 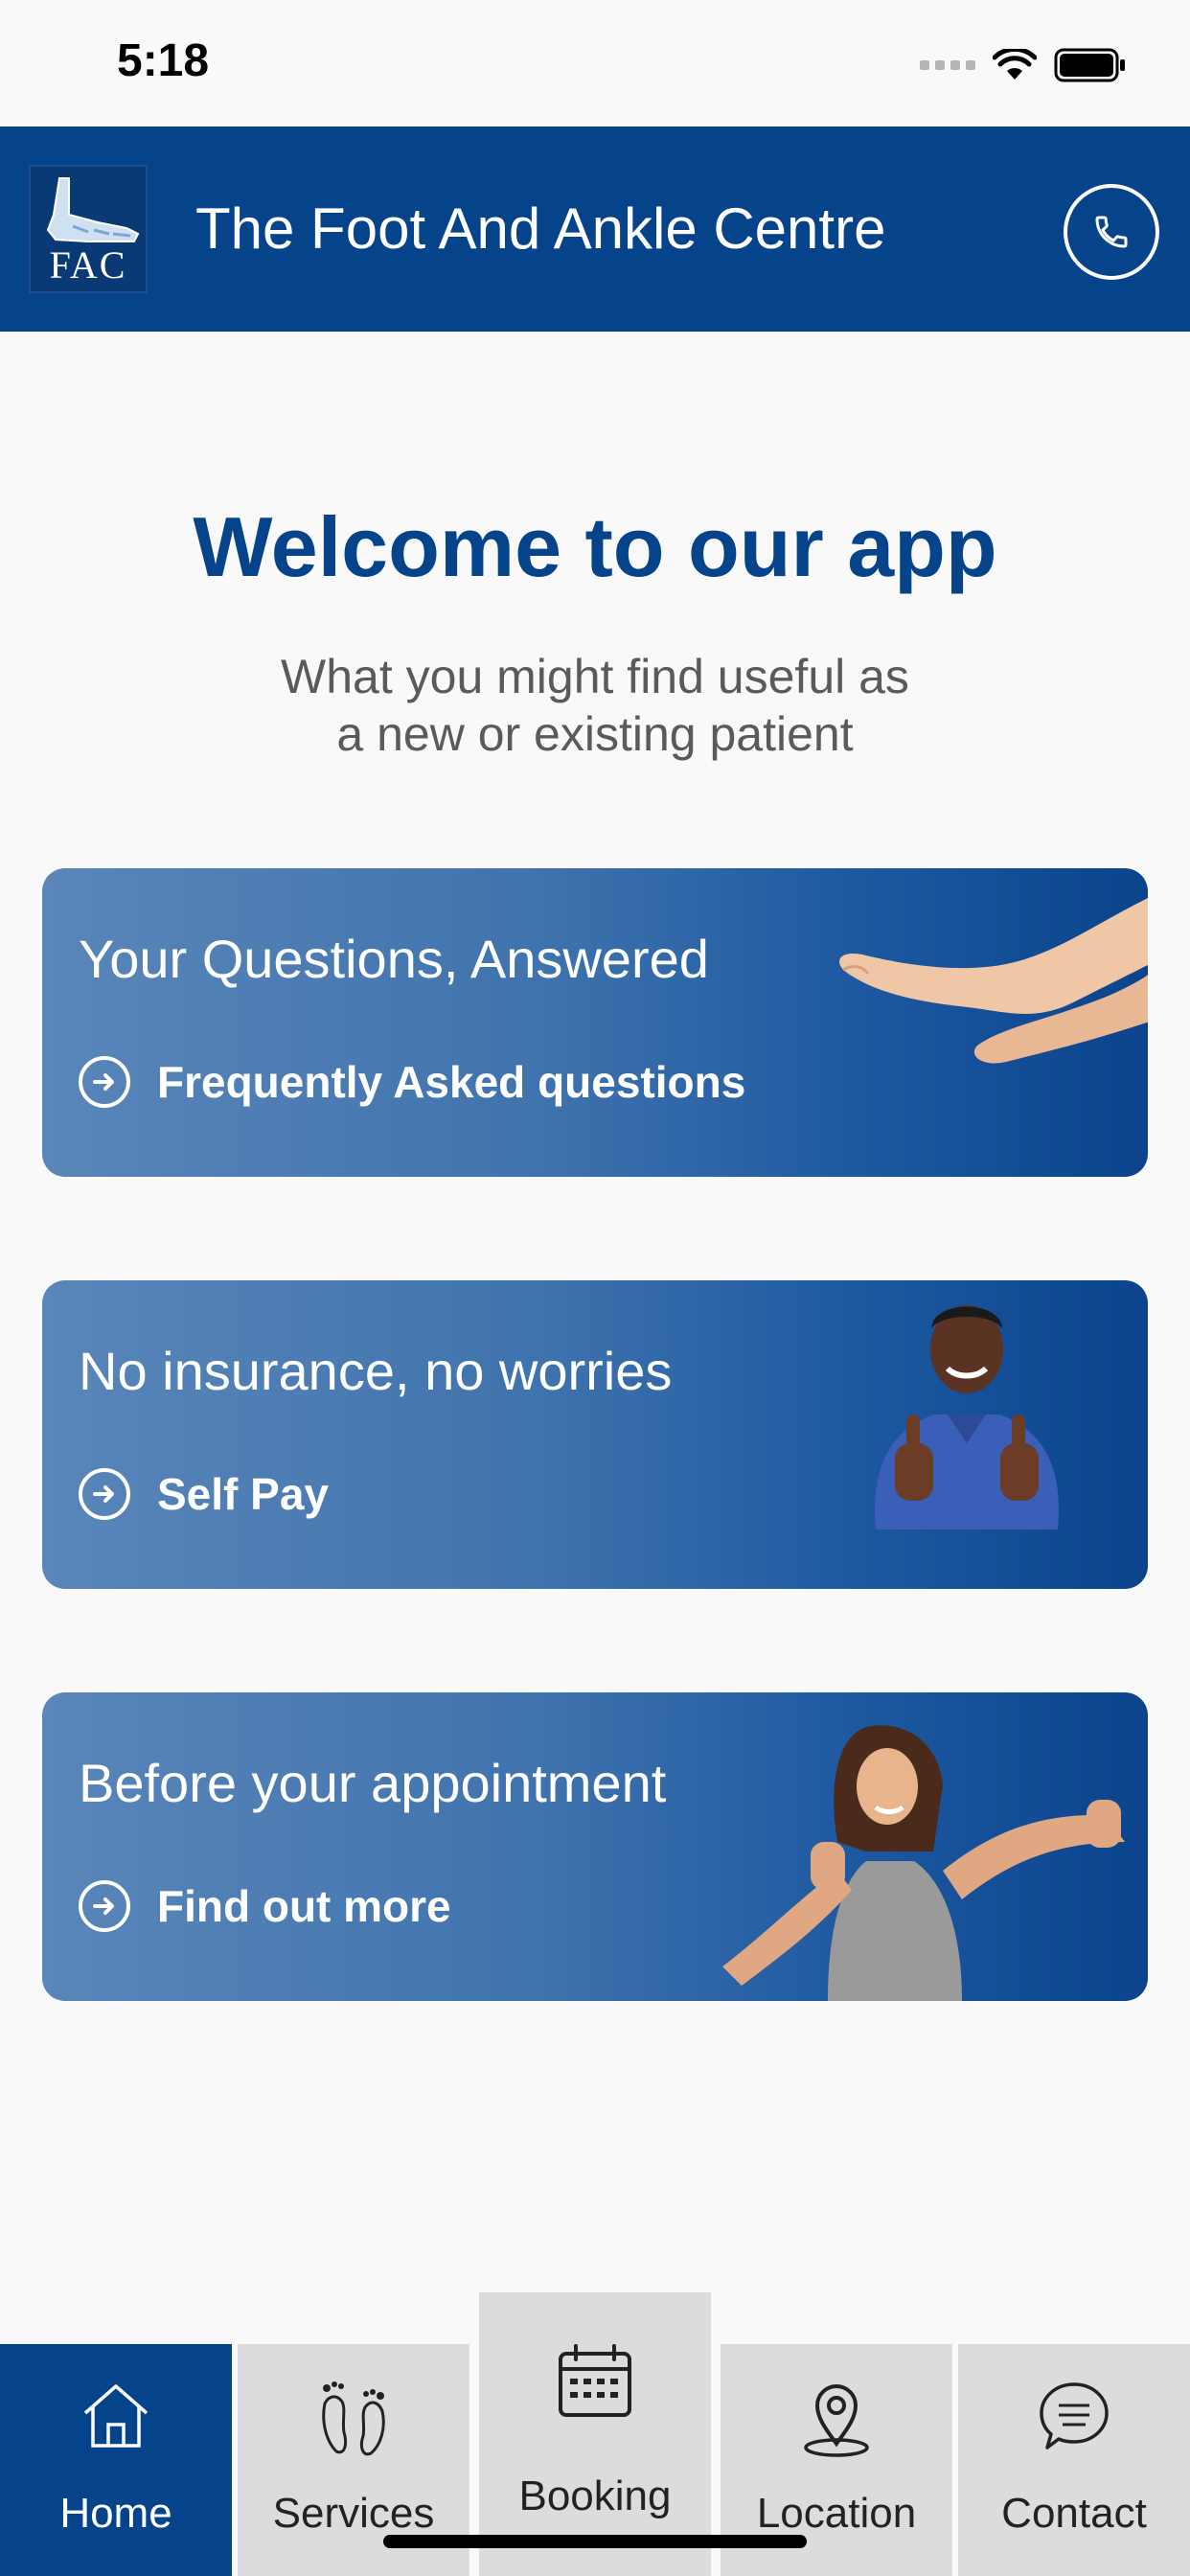 What do you see at coordinates (595, 63) in the screenshot?
I see `status-bar: 5:18` at bounding box center [595, 63].